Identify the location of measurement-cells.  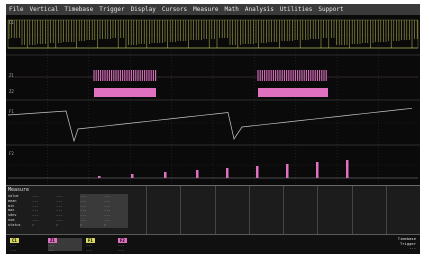
(283, 210).